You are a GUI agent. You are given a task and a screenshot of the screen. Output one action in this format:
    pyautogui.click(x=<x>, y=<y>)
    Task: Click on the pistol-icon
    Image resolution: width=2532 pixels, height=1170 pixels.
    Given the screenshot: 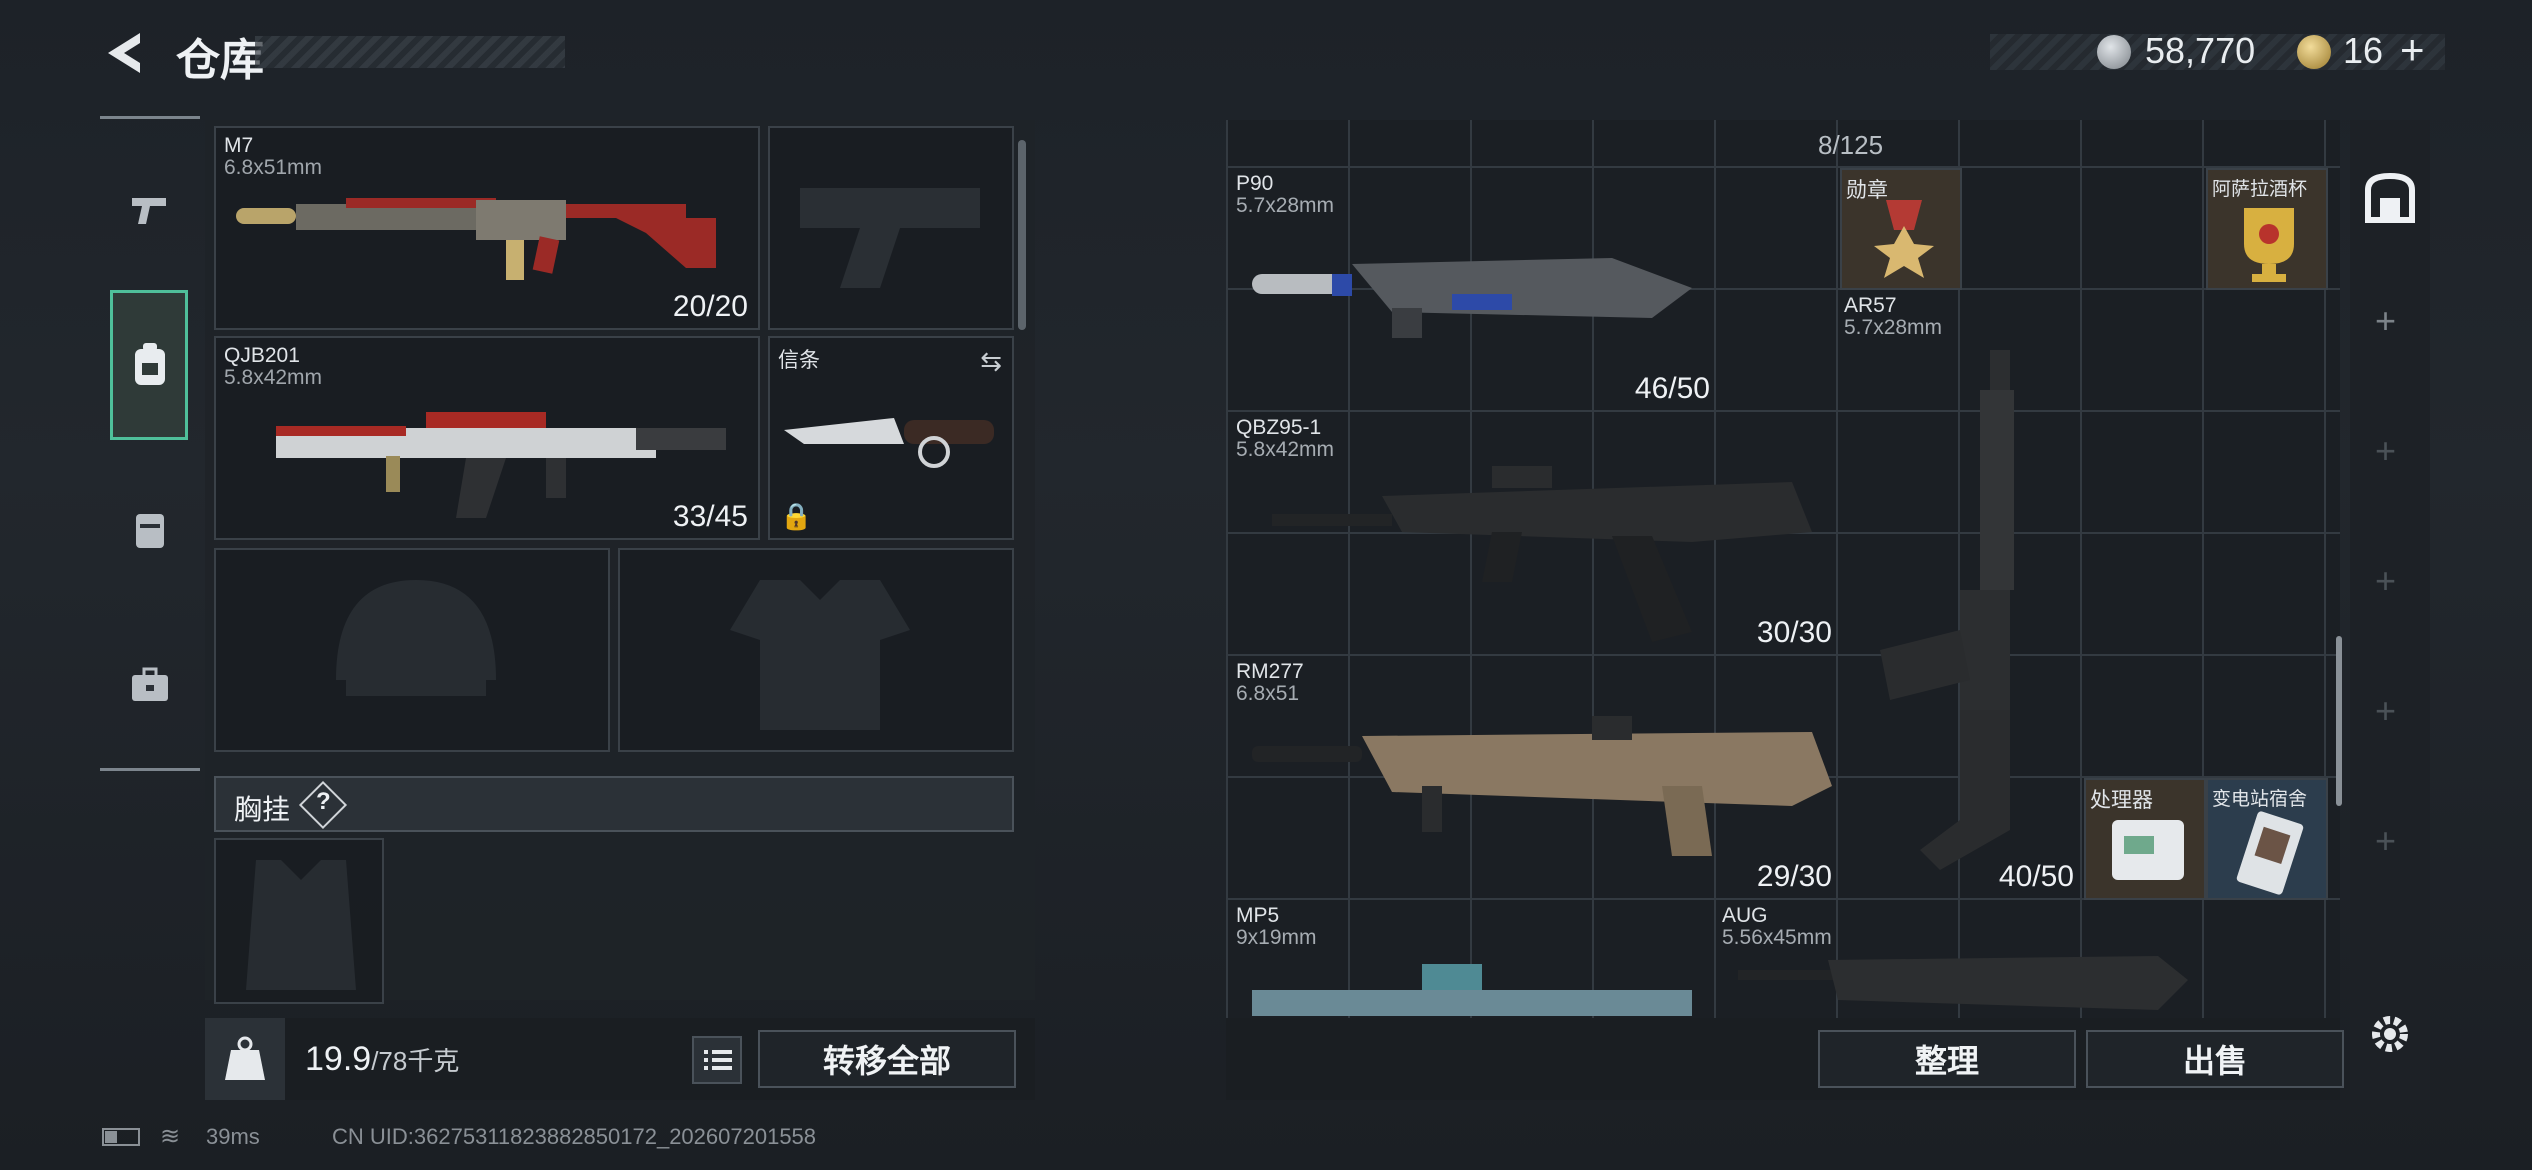 What is the action you would take?
    pyautogui.click(x=149, y=211)
    